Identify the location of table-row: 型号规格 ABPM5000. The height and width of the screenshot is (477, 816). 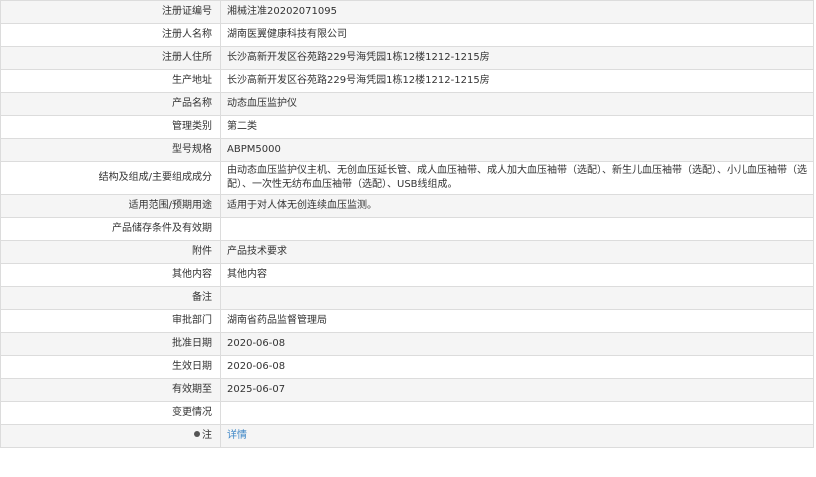
(407, 150).